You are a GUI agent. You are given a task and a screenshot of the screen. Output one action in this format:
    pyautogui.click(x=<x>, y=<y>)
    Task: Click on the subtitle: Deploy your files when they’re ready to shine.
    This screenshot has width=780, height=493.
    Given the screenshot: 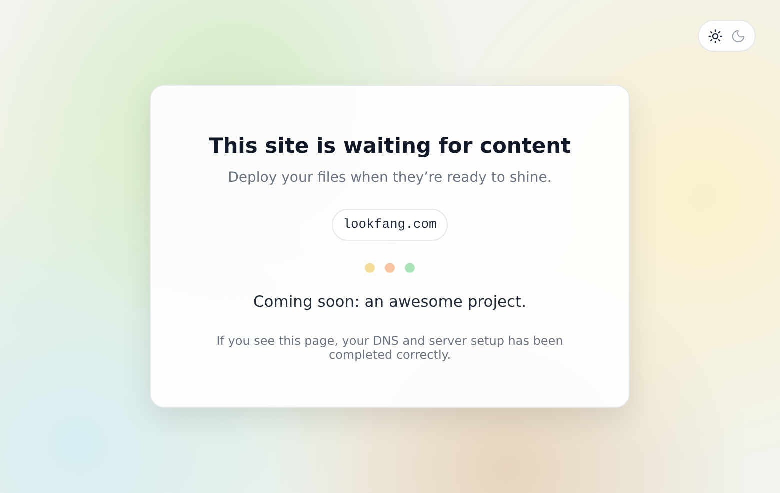 What is the action you would take?
    pyautogui.click(x=390, y=178)
    